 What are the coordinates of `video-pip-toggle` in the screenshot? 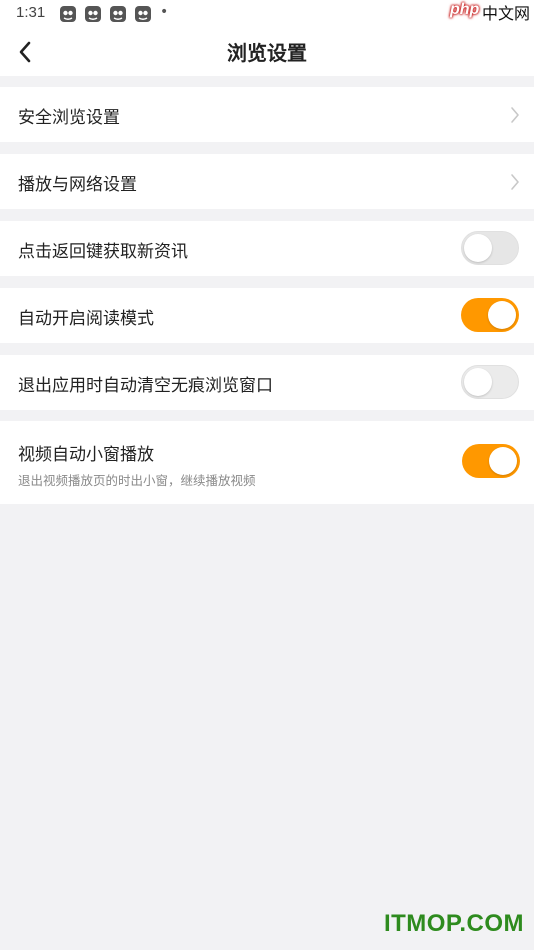 It's located at (491, 461).